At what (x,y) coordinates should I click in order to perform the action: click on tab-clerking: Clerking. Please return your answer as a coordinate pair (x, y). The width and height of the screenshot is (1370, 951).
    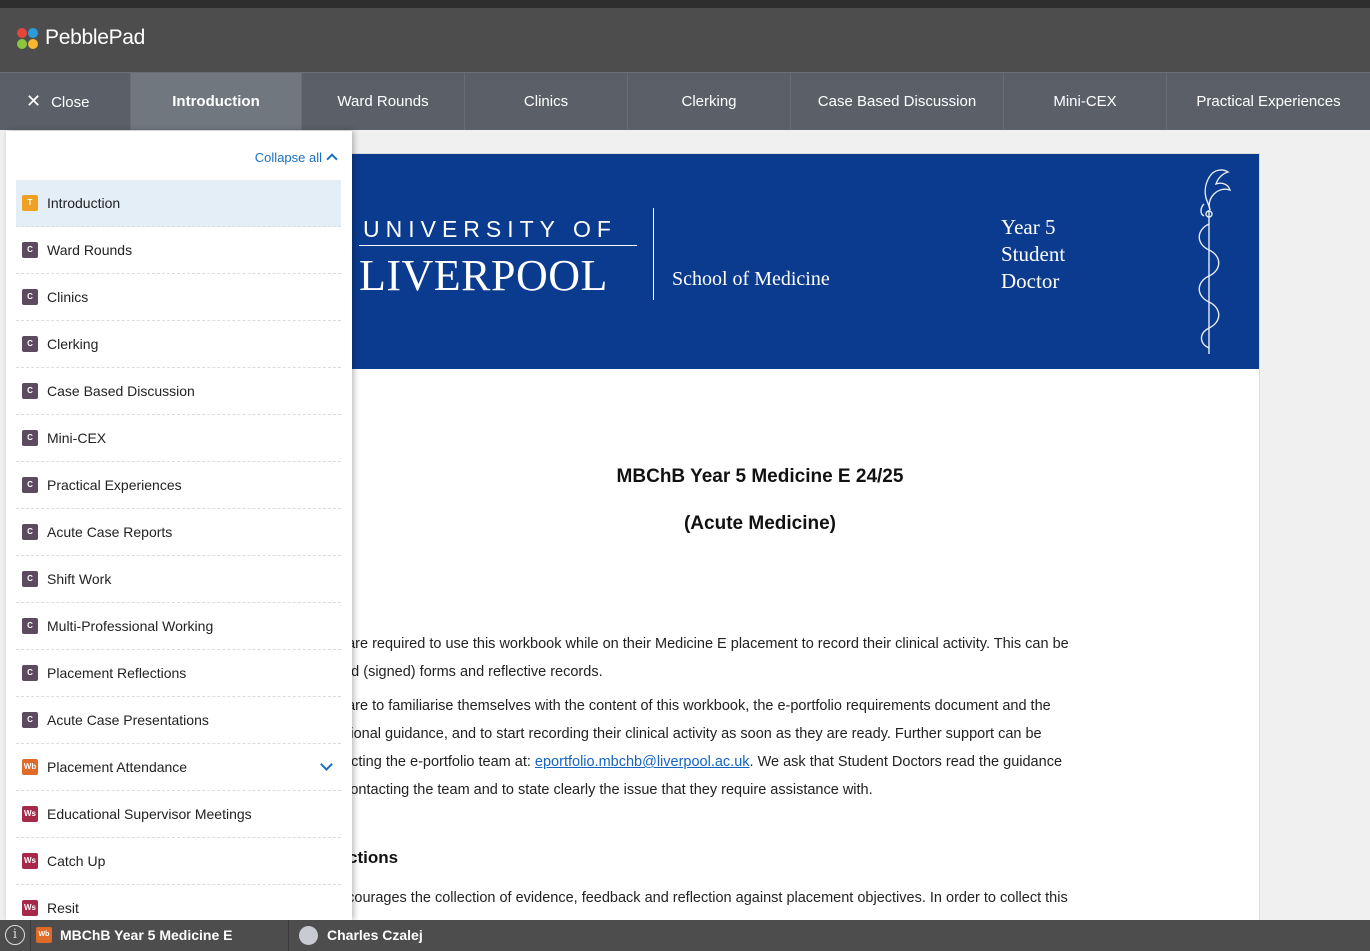
    Looking at the image, I should click on (709, 101).